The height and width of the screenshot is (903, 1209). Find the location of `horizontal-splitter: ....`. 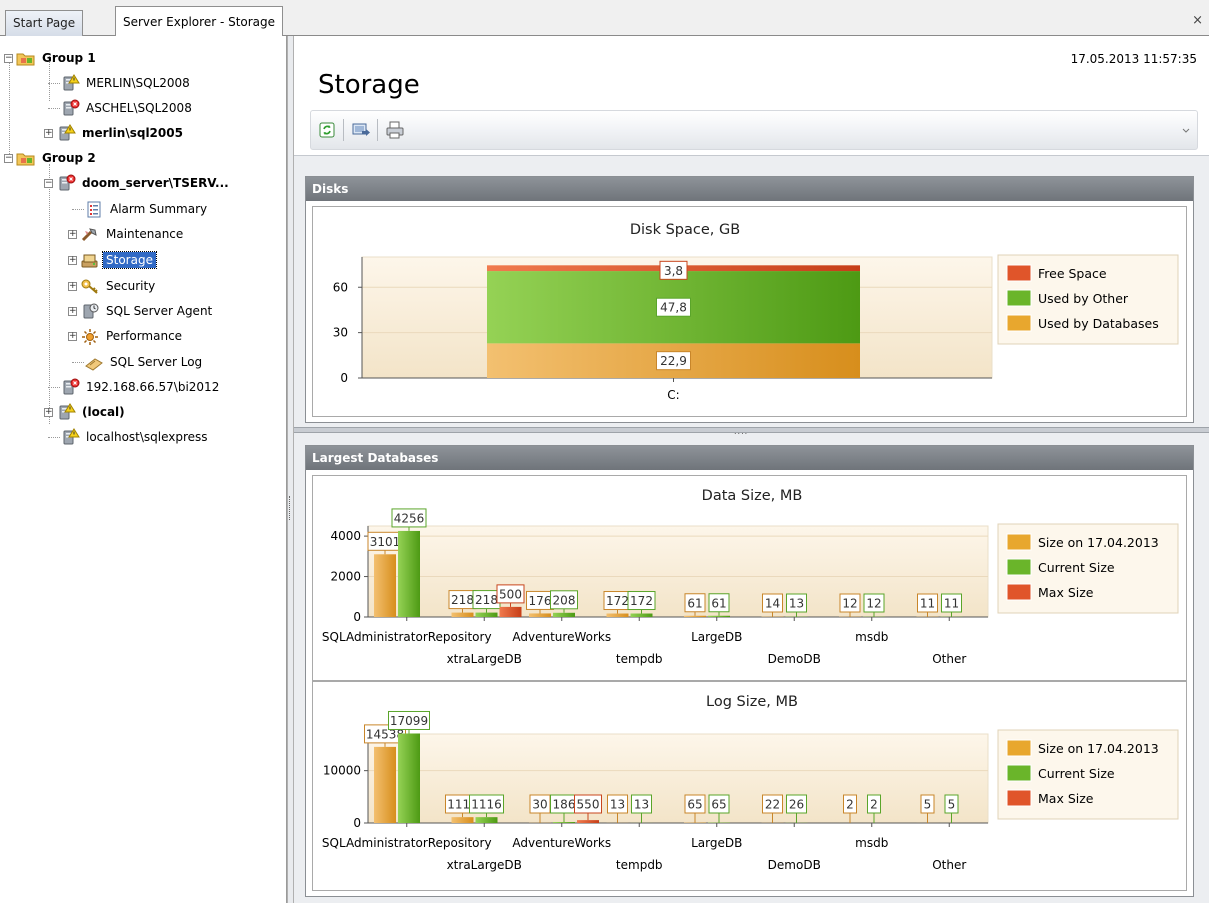

horizontal-splitter: .... is located at coordinates (751, 431).